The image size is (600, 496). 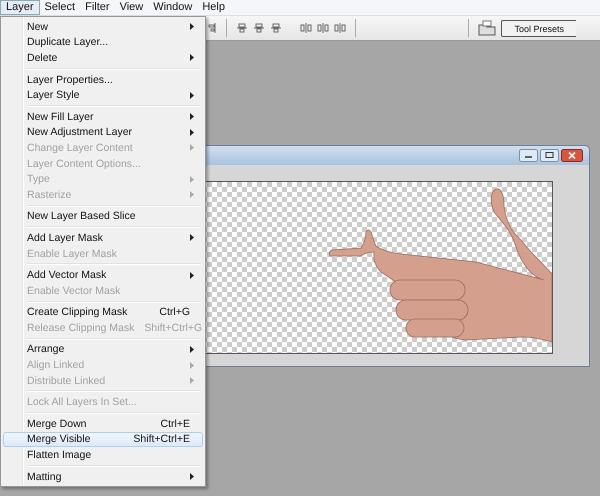 What do you see at coordinates (72, 254) in the screenshot?
I see `menu-item-label: Enable Layer Mask` at bounding box center [72, 254].